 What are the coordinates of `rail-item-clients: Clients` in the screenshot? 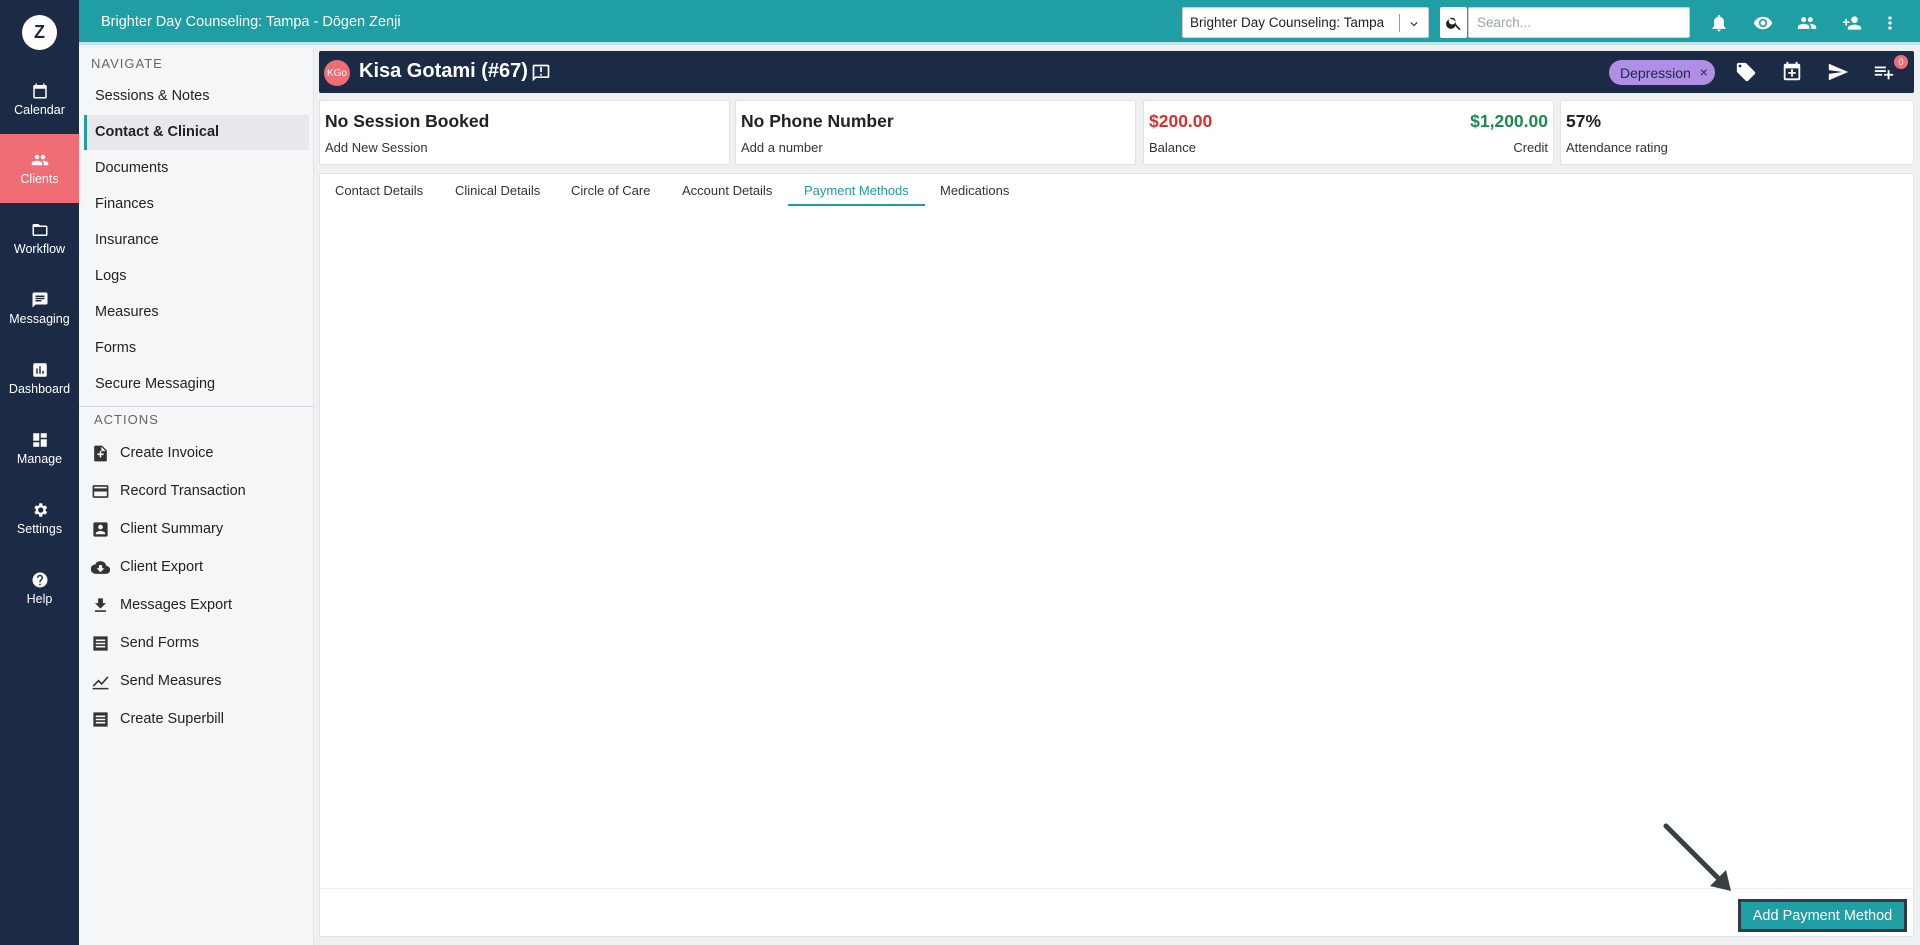 It's located at (39, 168).